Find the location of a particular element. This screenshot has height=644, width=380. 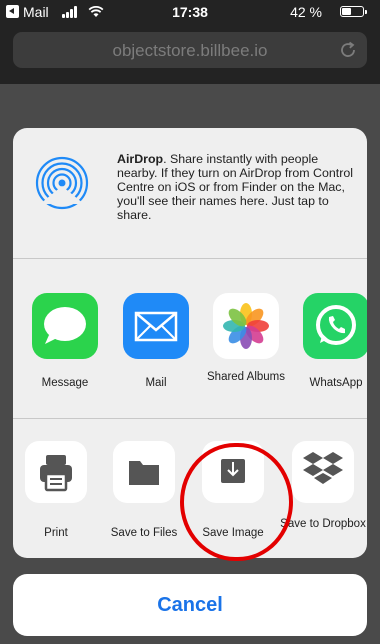

printer-icon is located at coordinates (56, 472).